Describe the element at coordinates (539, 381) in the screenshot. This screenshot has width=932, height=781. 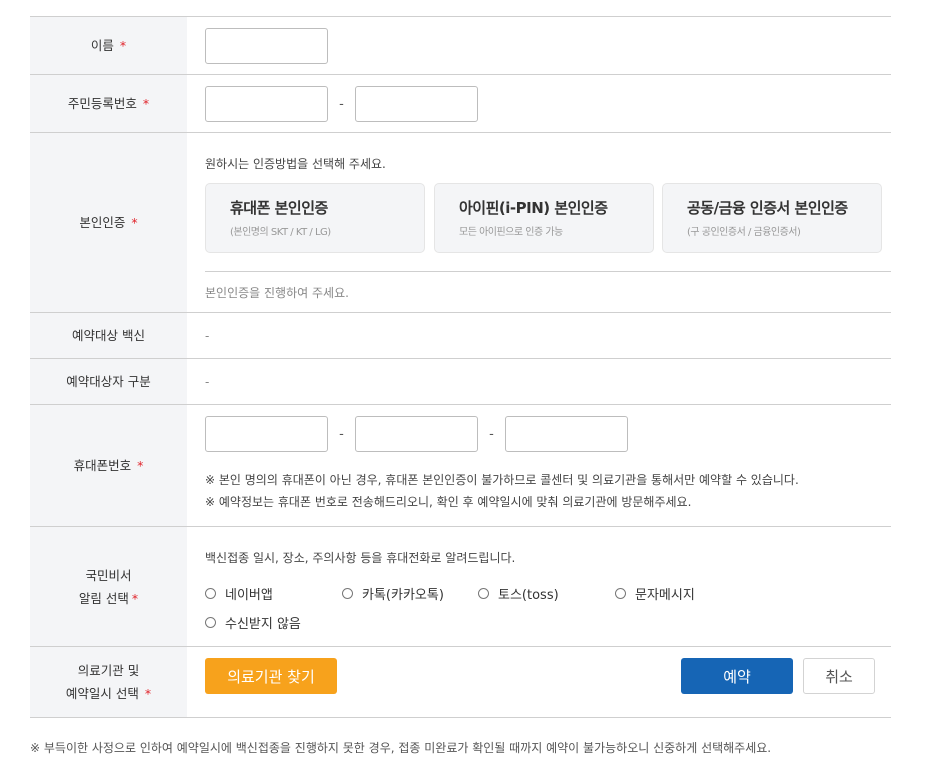
I see `target-content: -` at that location.